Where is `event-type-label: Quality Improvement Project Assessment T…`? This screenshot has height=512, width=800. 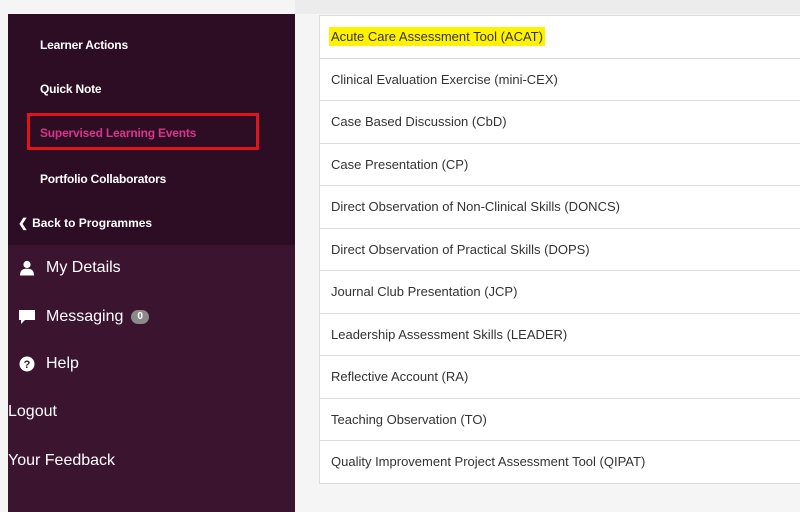 event-type-label: Quality Improvement Project Assessment T… is located at coordinates (488, 462).